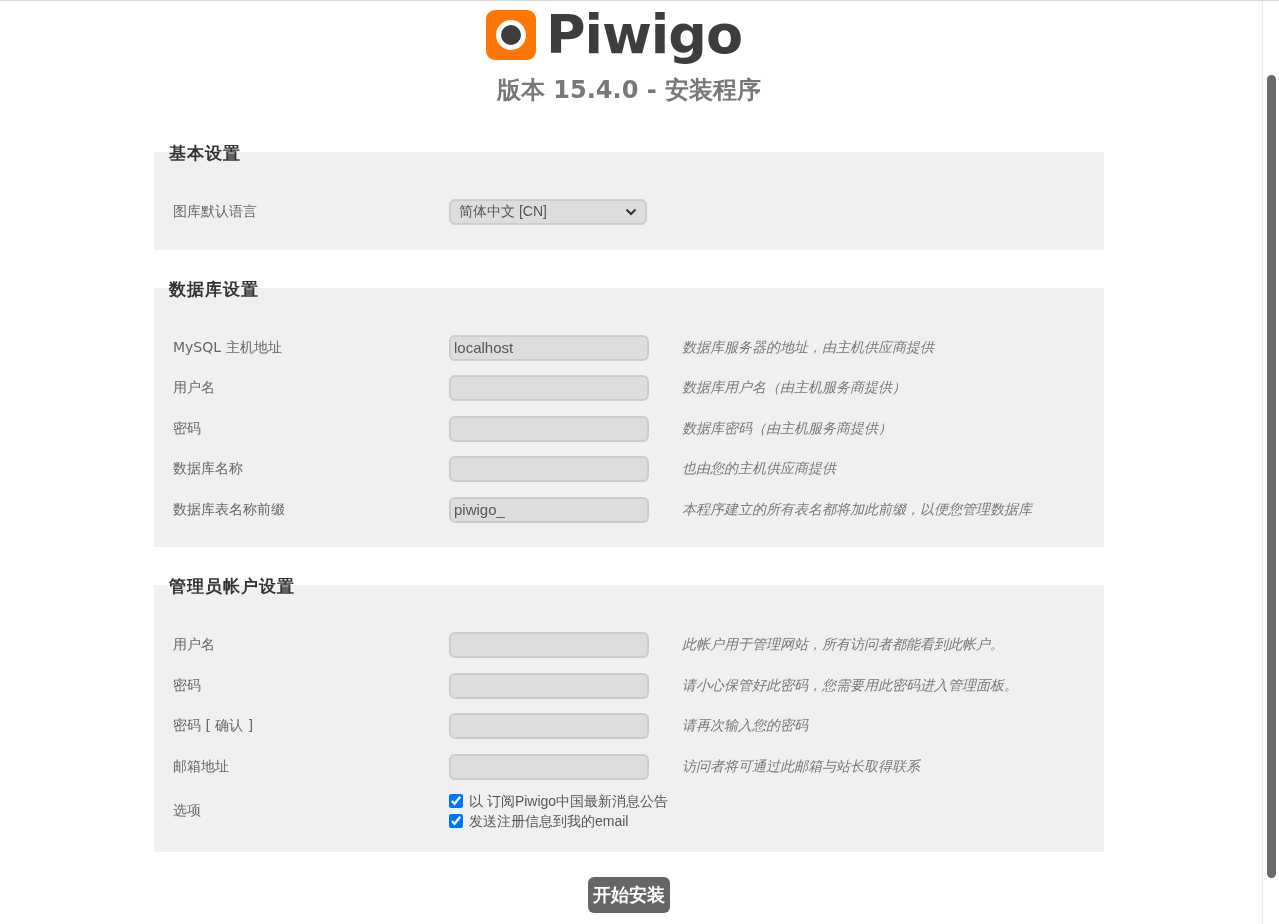 This screenshot has height=924, width=1279. Describe the element at coordinates (631, 212) in the screenshot. I see `chevron-down-icon` at that location.